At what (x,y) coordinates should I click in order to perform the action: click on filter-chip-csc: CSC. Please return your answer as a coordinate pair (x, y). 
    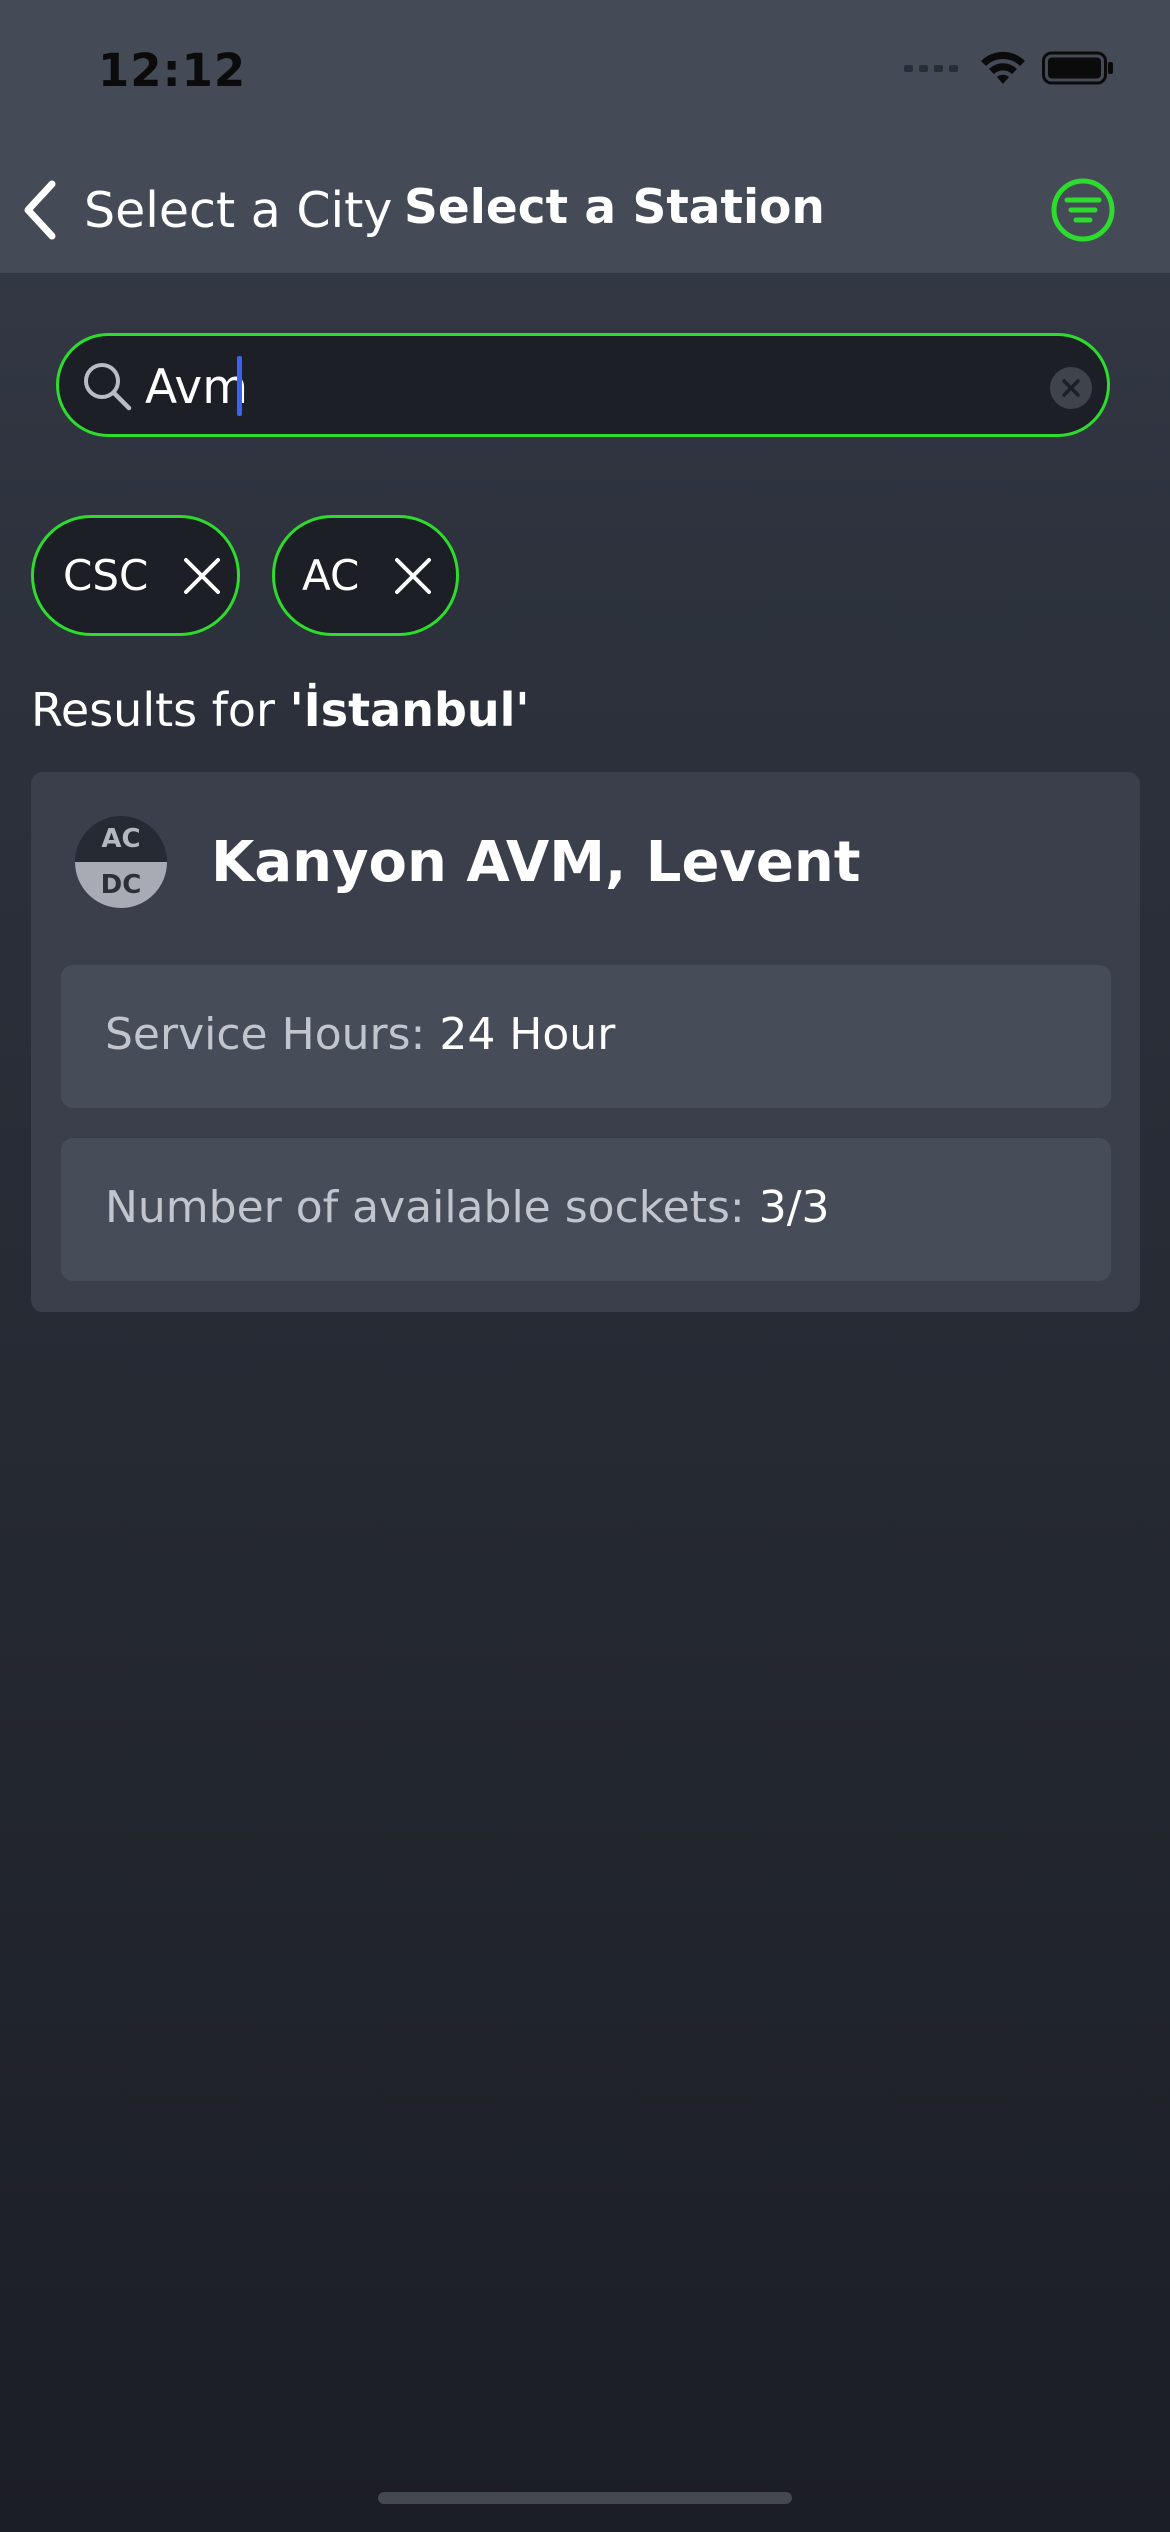
    Looking at the image, I should click on (135, 575).